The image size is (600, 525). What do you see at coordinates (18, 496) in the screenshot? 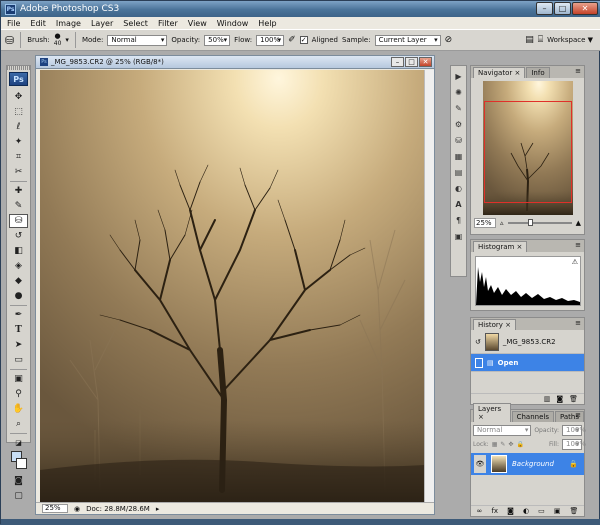
I see `screen-mode-icon: ▢` at bounding box center [18, 496].